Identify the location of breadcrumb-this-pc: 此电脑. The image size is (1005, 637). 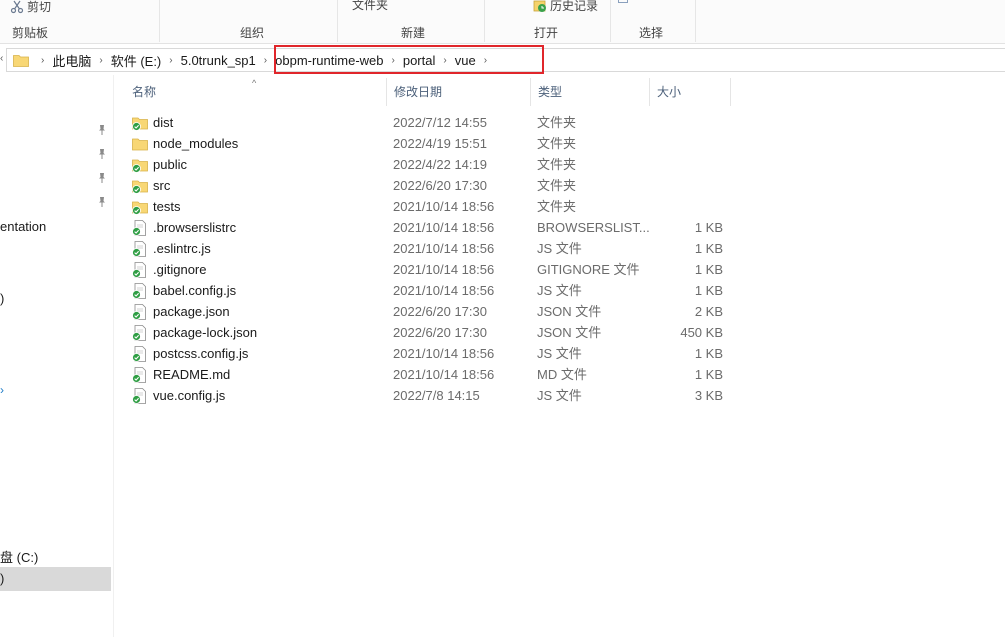
(71, 60).